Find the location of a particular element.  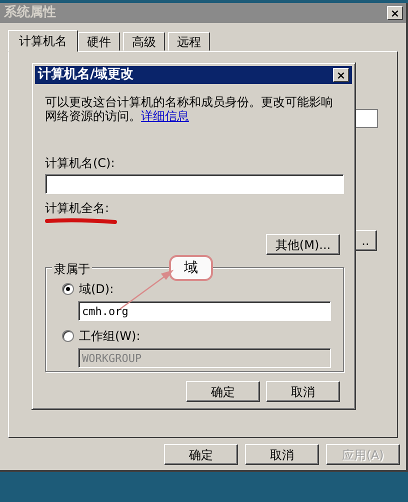

tab: 高级 is located at coordinates (144, 41).